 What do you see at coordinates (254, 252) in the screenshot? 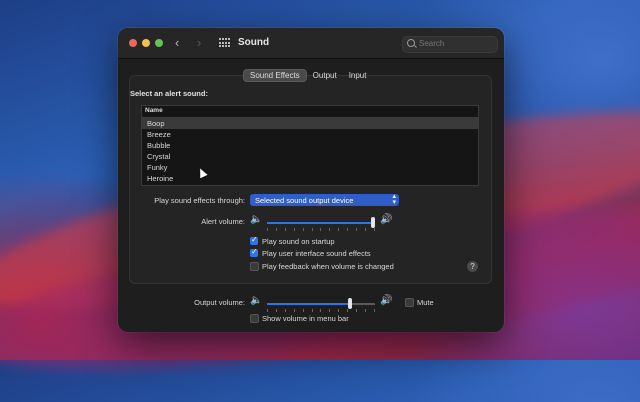
I see `ui-sound-effects-checkbox` at bounding box center [254, 252].